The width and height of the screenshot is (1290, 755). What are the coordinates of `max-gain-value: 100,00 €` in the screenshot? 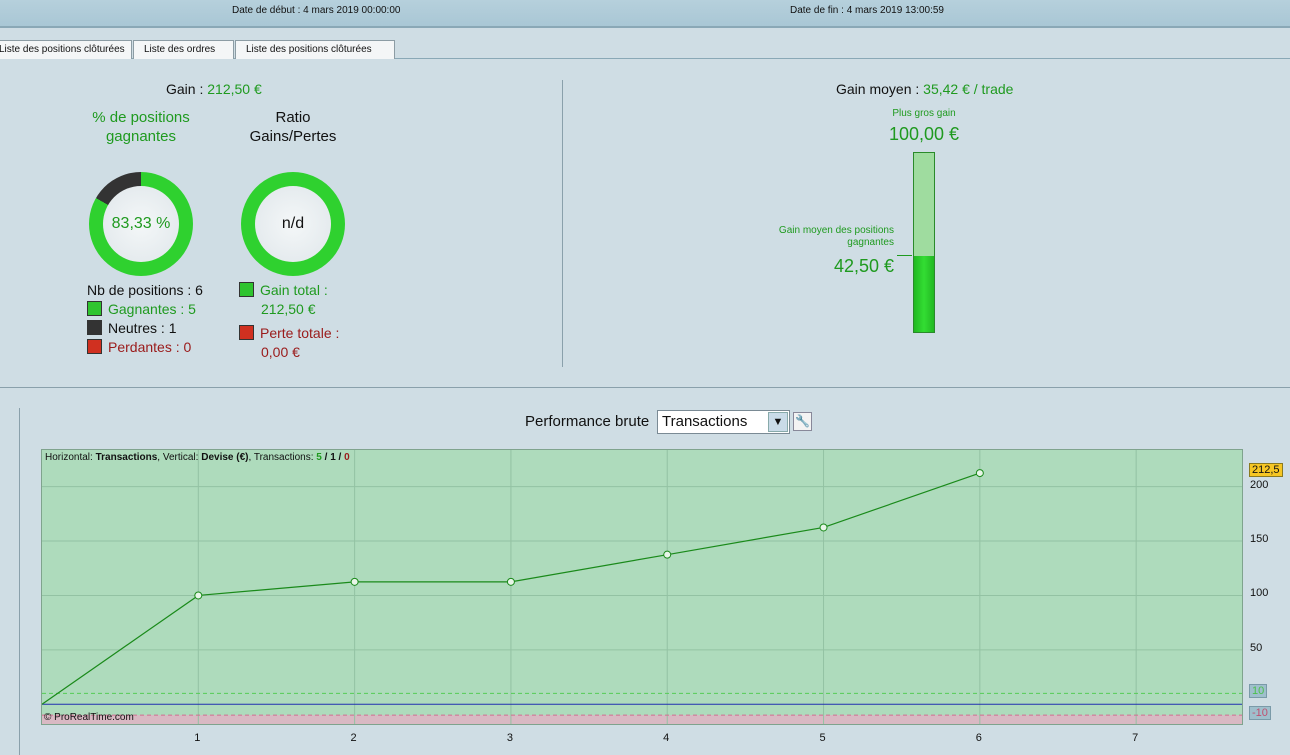 It's located at (924, 134).